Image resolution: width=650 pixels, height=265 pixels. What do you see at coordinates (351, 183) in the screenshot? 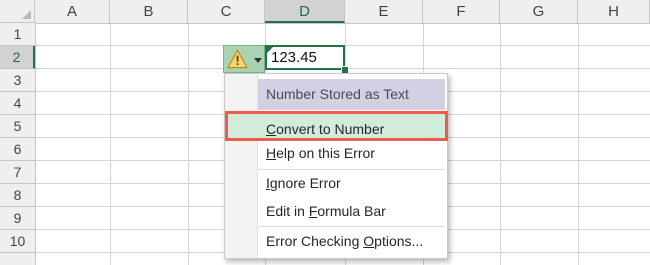
I see `menu-item-ignore-error: Ignore Error` at bounding box center [351, 183].